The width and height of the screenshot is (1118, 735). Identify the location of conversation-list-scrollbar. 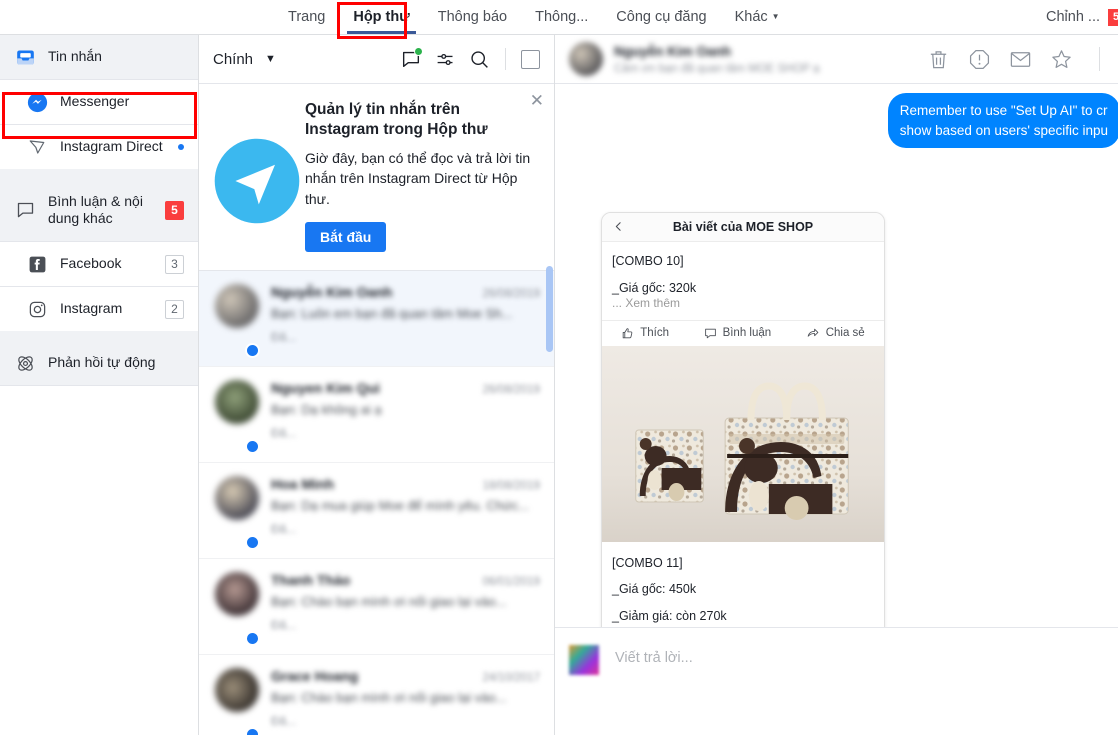
(549, 309).